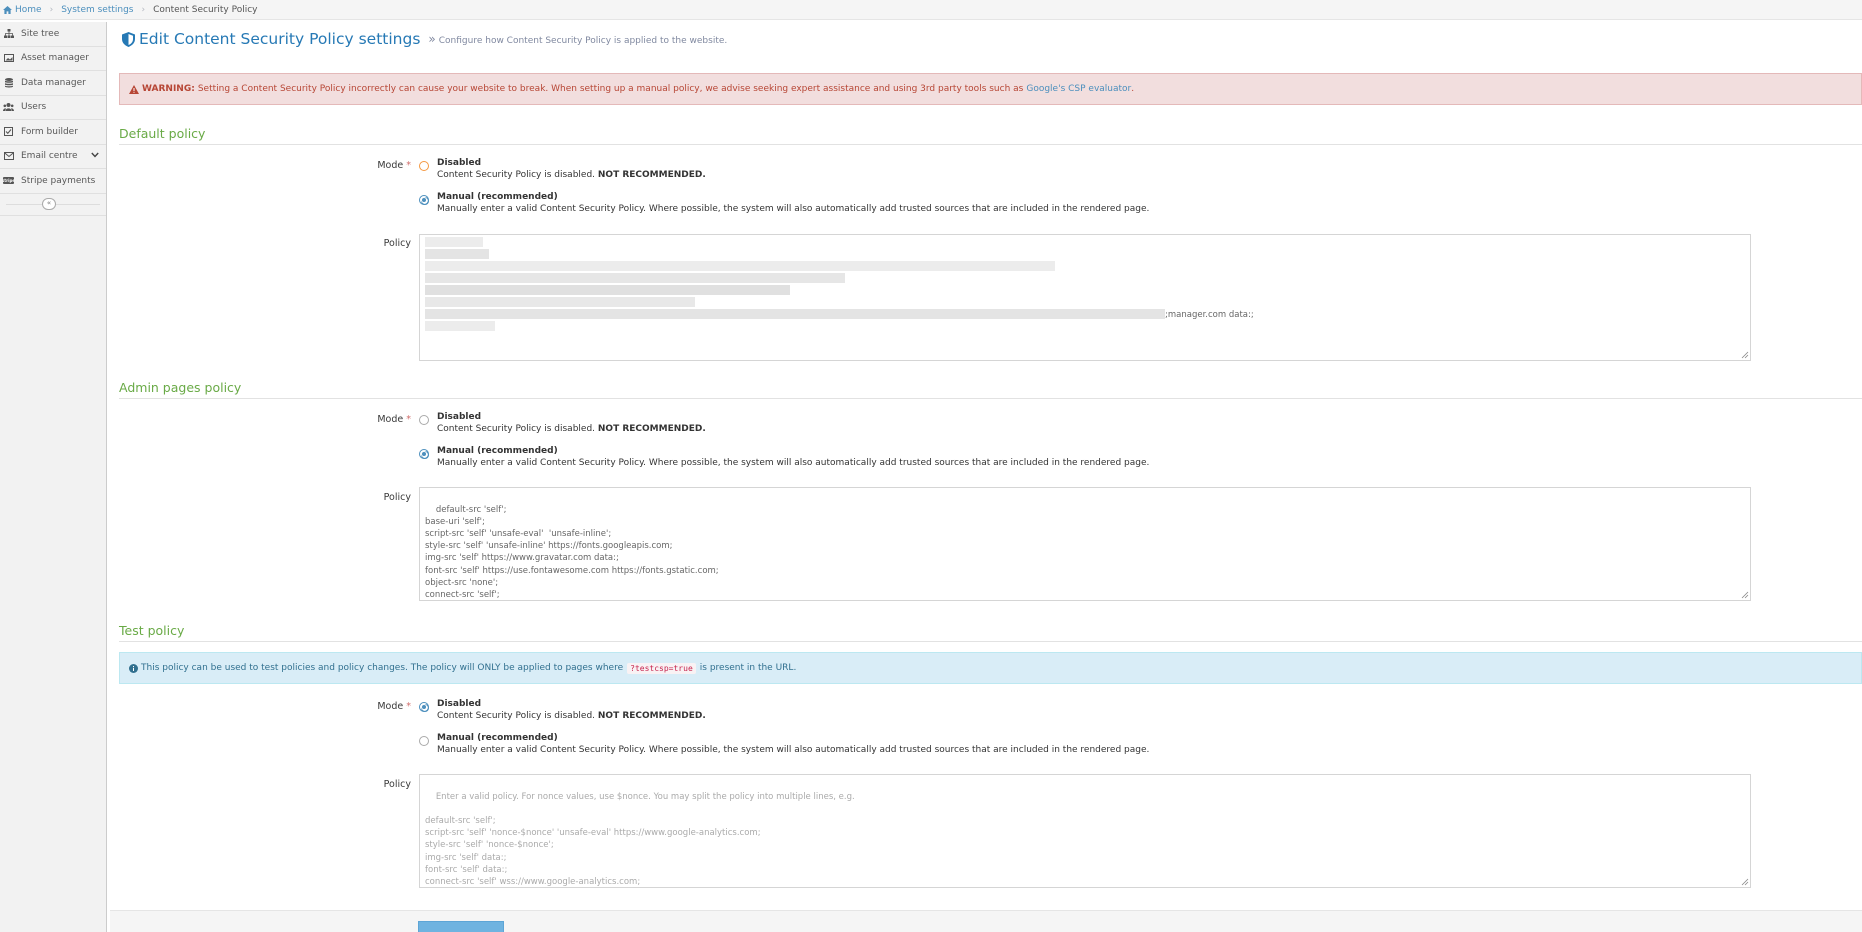 The image size is (1862, 932). I want to click on sidebar-item-label: Site tree, so click(40, 33).